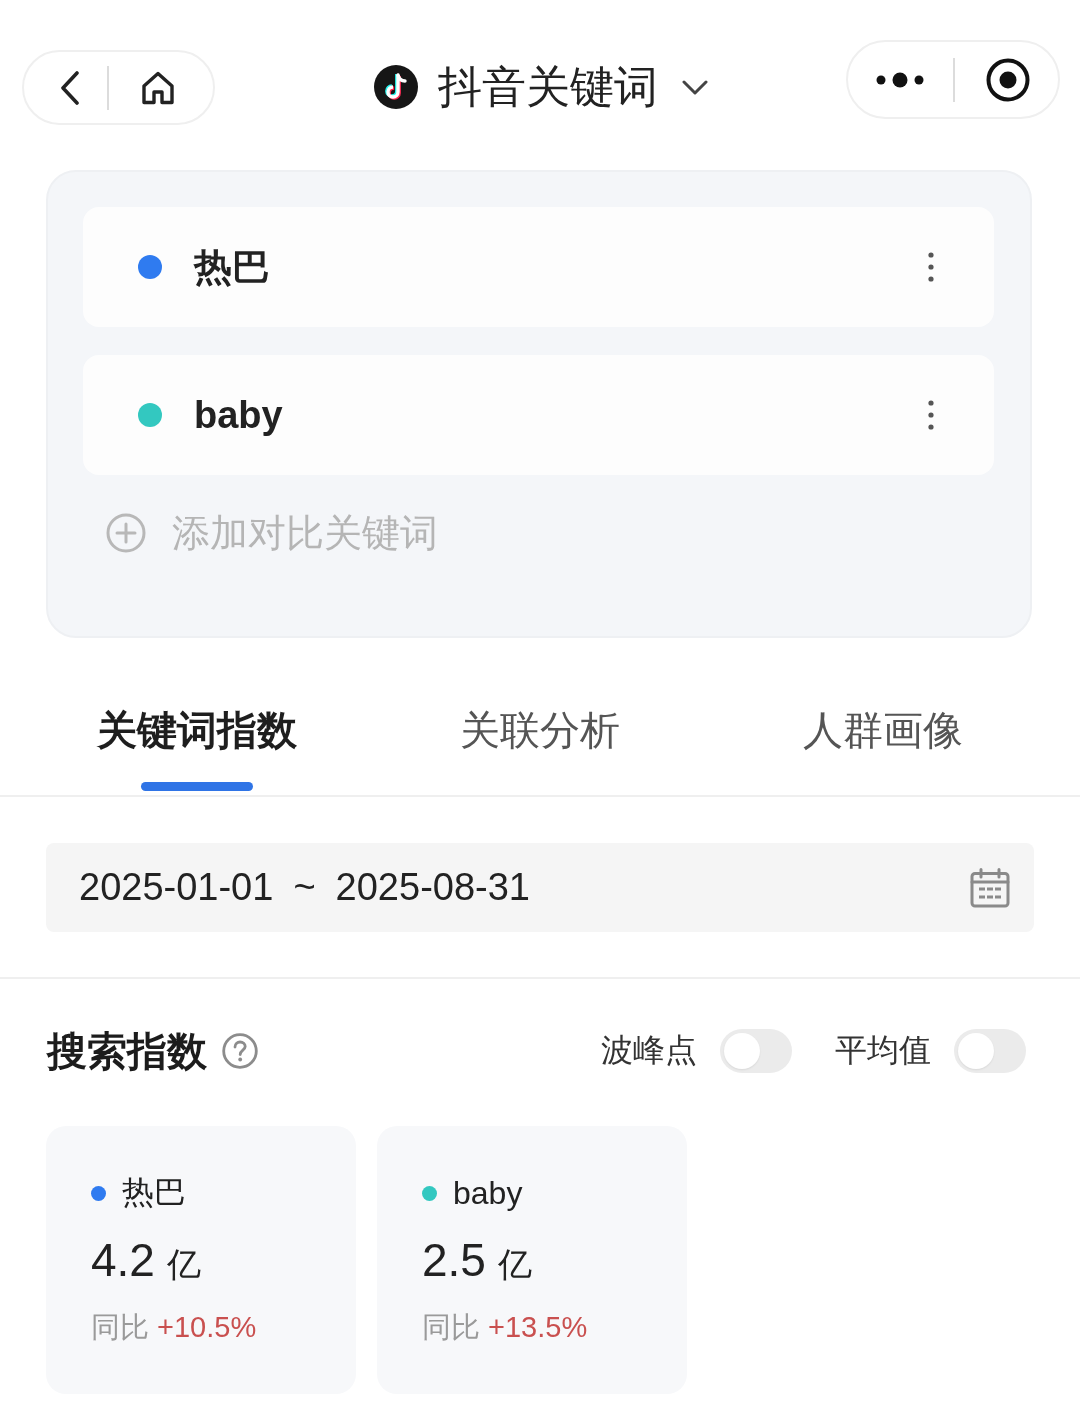 The height and width of the screenshot is (1418, 1080). What do you see at coordinates (240, 1051) in the screenshot?
I see `help-icon` at bounding box center [240, 1051].